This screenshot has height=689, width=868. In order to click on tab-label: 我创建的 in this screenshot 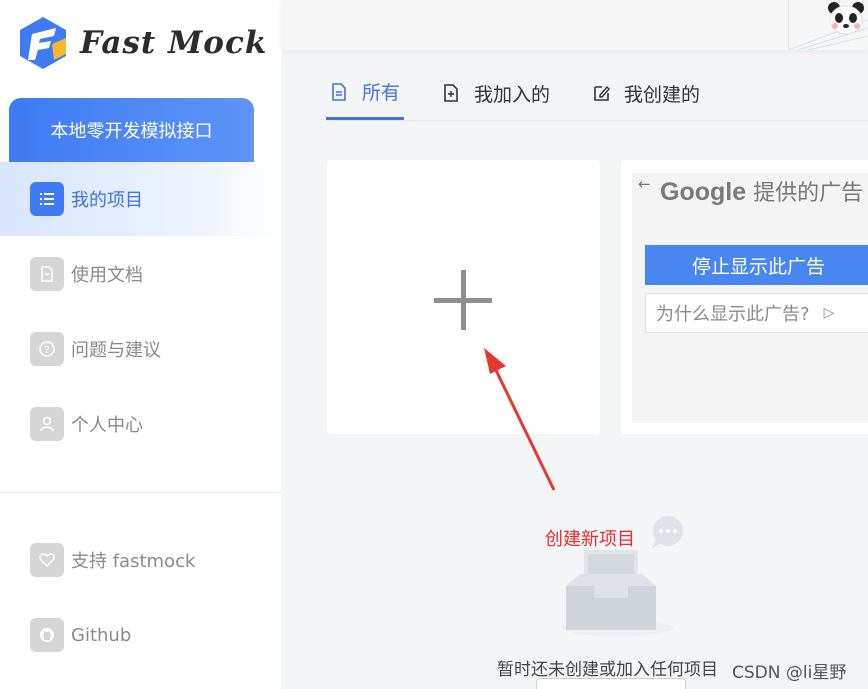, I will do `click(662, 94)`.